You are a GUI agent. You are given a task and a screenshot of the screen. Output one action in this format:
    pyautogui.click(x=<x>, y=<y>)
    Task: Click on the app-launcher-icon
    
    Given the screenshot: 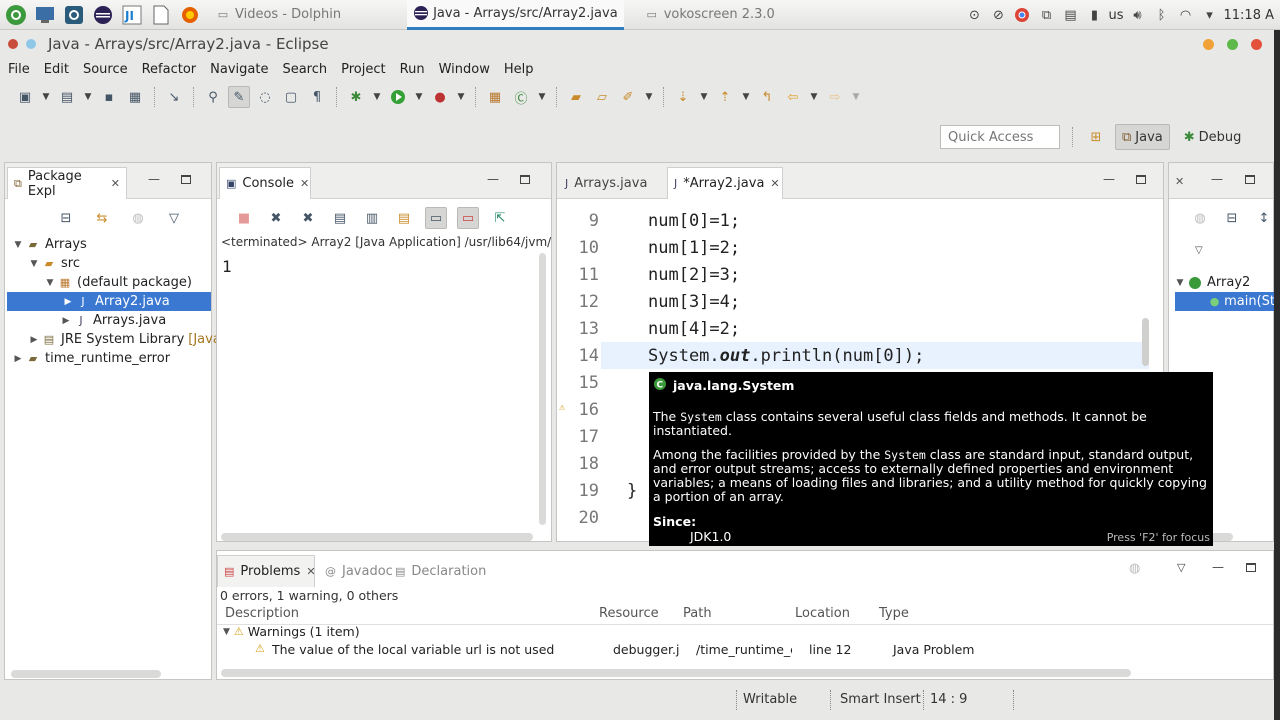 What is the action you would take?
    pyautogui.click(x=16, y=15)
    